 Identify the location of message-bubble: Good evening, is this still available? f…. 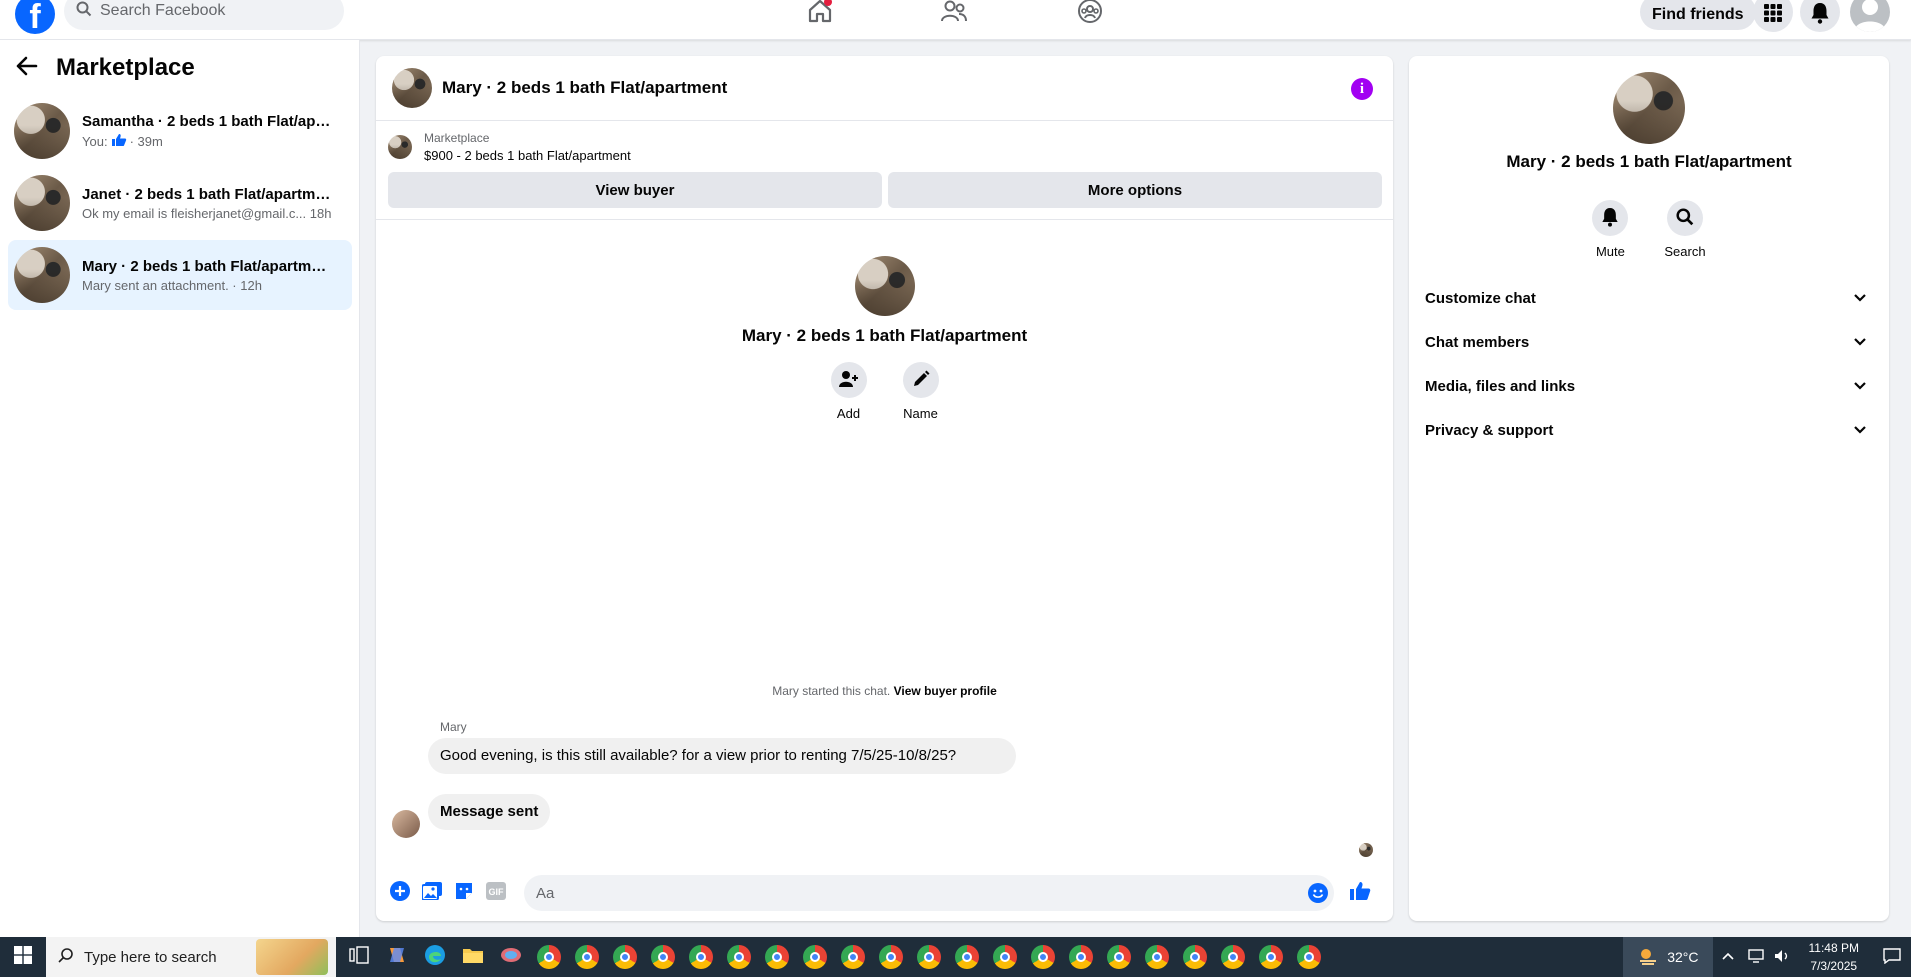
(722, 756).